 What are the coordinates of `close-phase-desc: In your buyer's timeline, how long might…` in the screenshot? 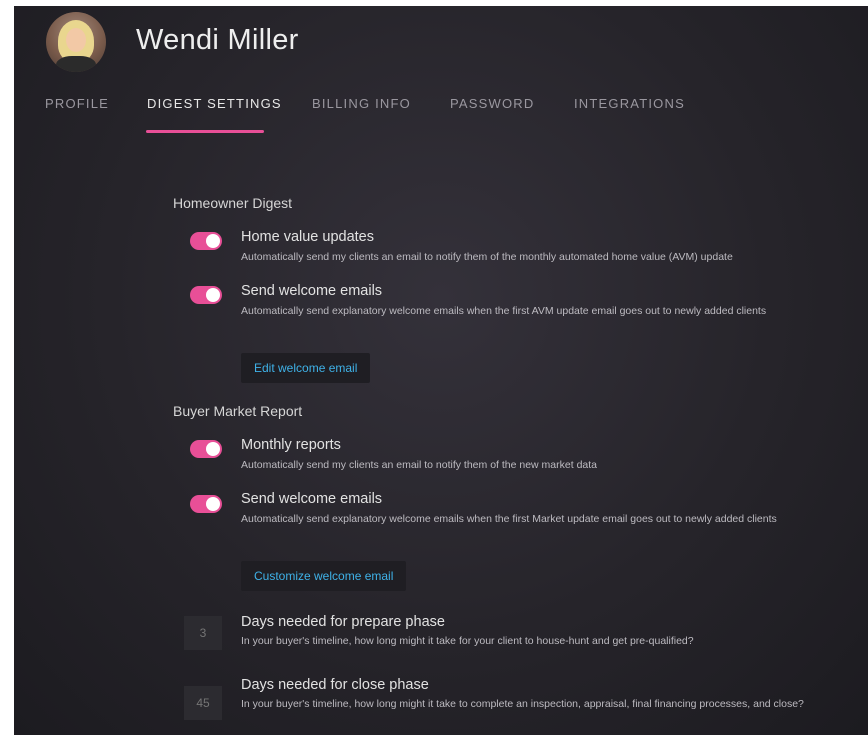 It's located at (522, 704).